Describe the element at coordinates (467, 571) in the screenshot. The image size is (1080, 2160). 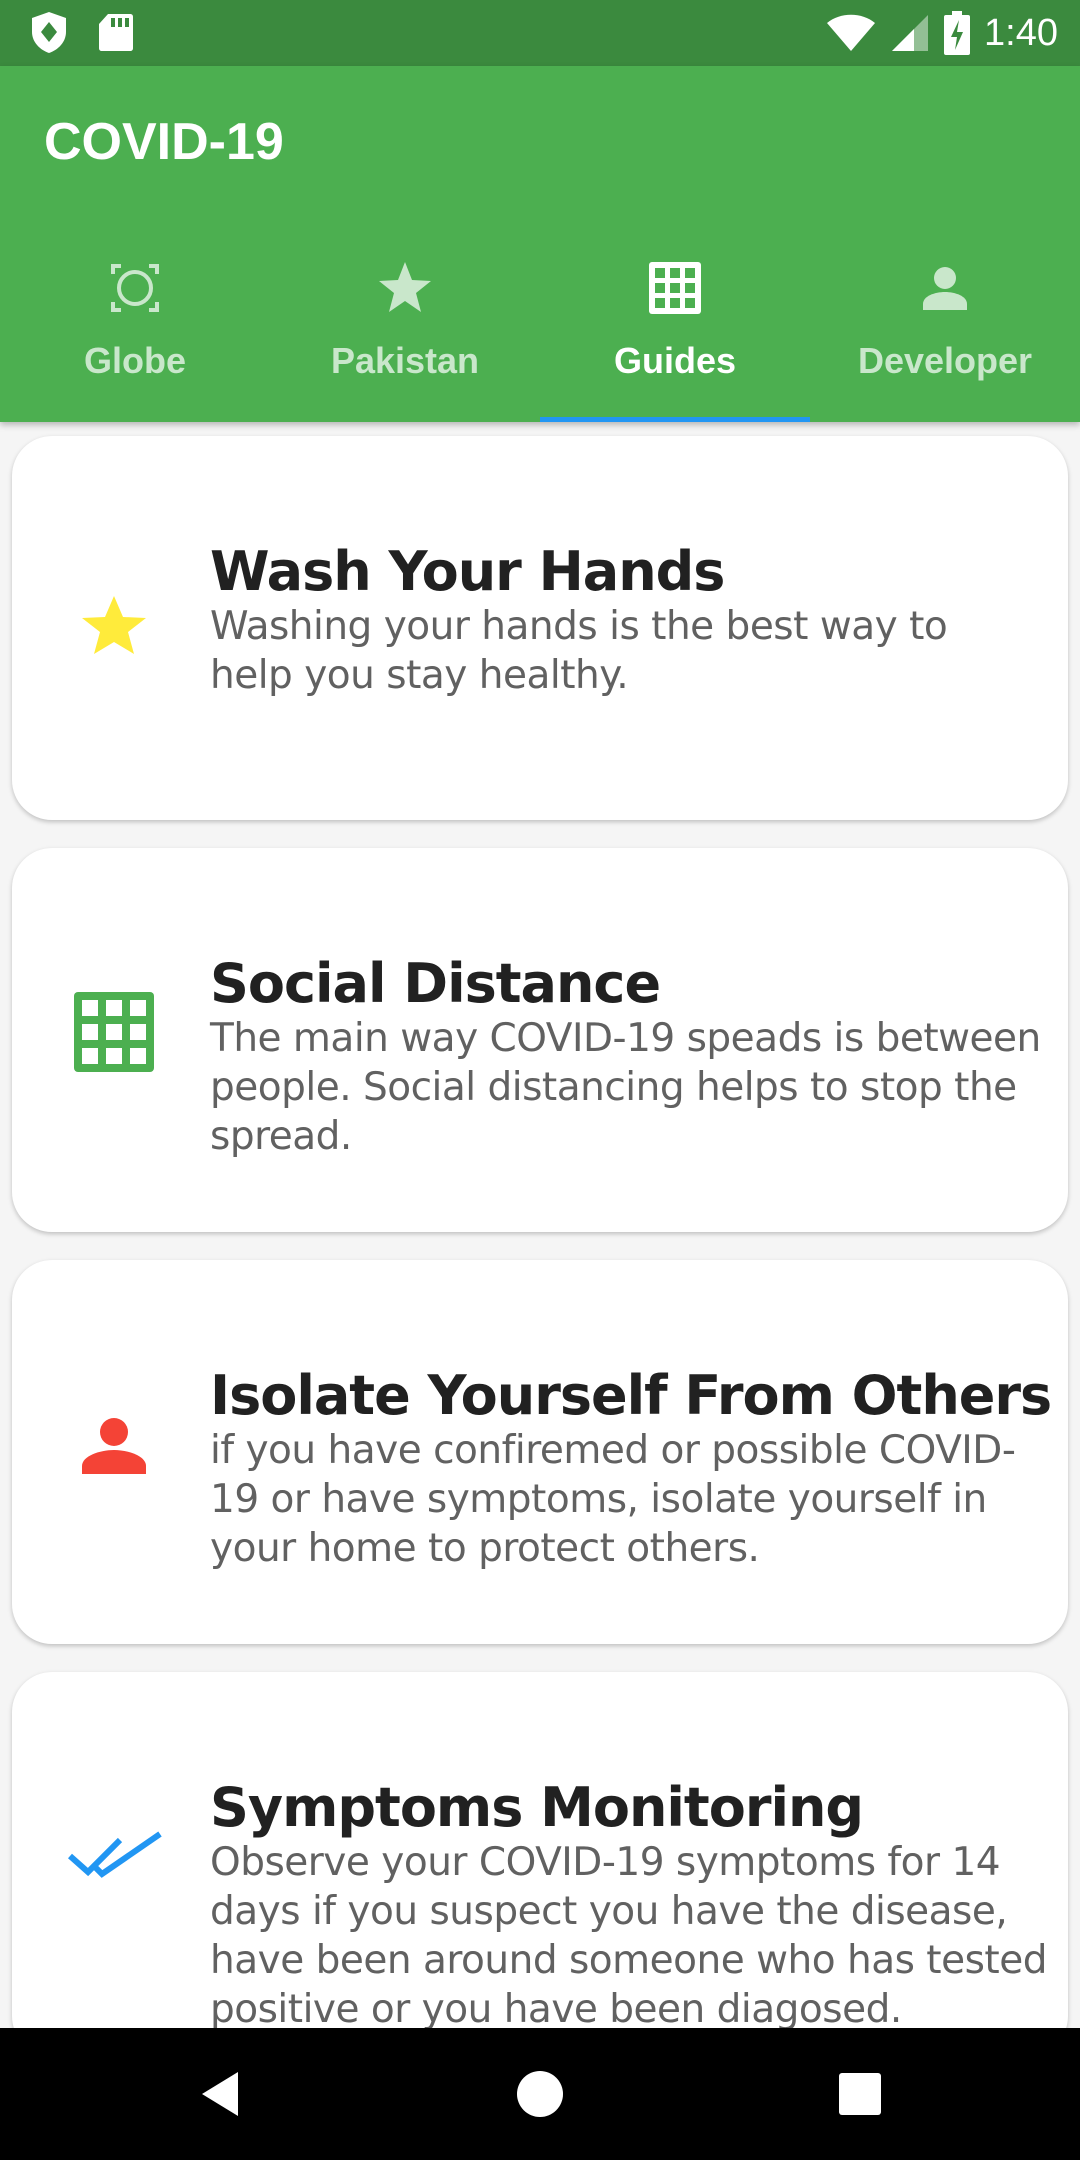
I see `guide-title: Wash Your Hands` at that location.